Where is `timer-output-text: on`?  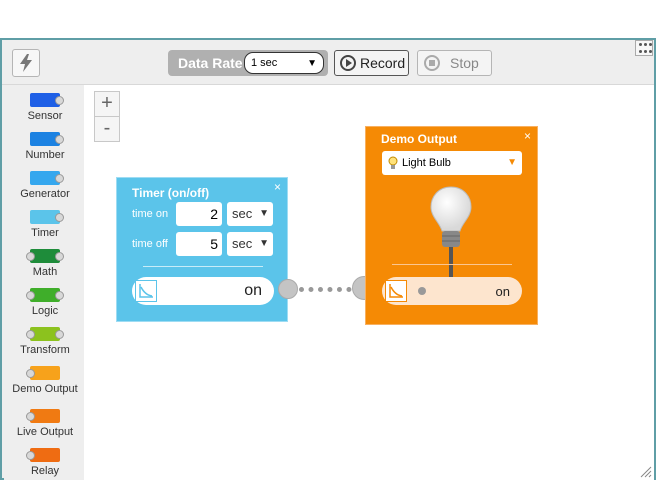
timer-output-text: on is located at coordinates (253, 290).